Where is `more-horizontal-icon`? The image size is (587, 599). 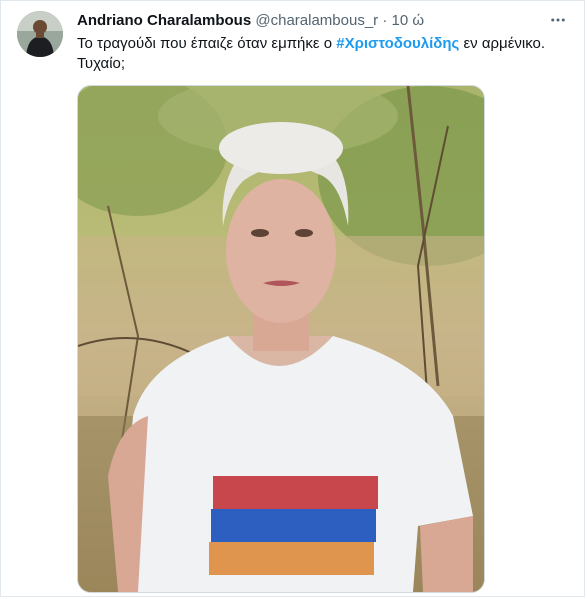 more-horizontal-icon is located at coordinates (558, 20).